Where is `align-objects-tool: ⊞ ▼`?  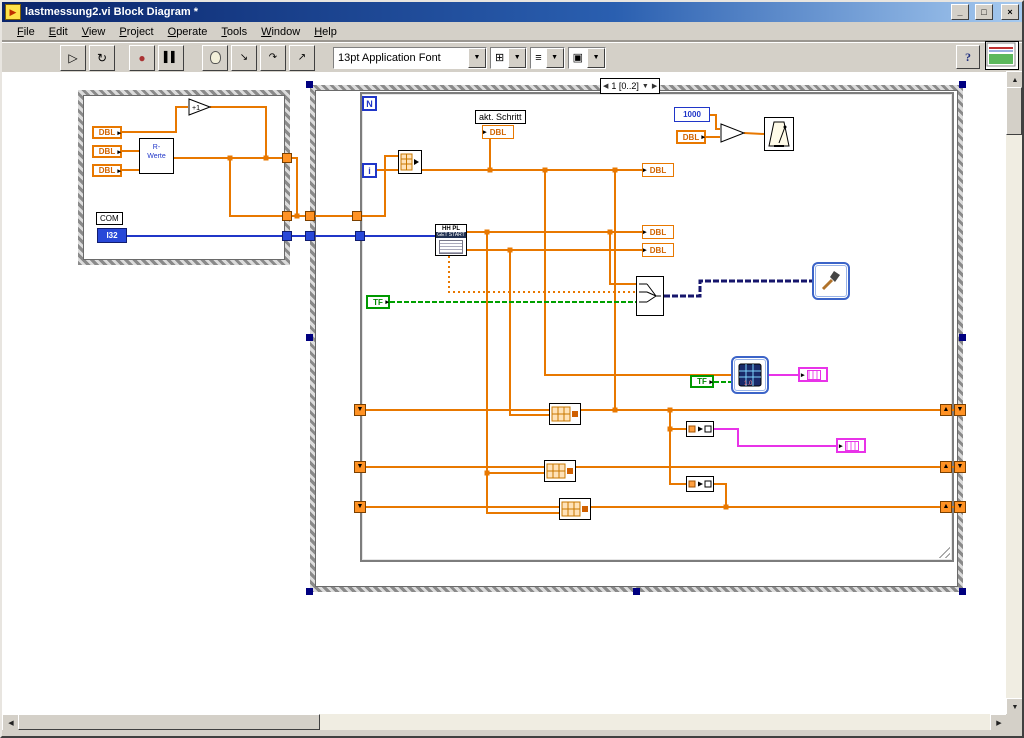
align-objects-tool: ⊞ ▼ is located at coordinates (509, 57).